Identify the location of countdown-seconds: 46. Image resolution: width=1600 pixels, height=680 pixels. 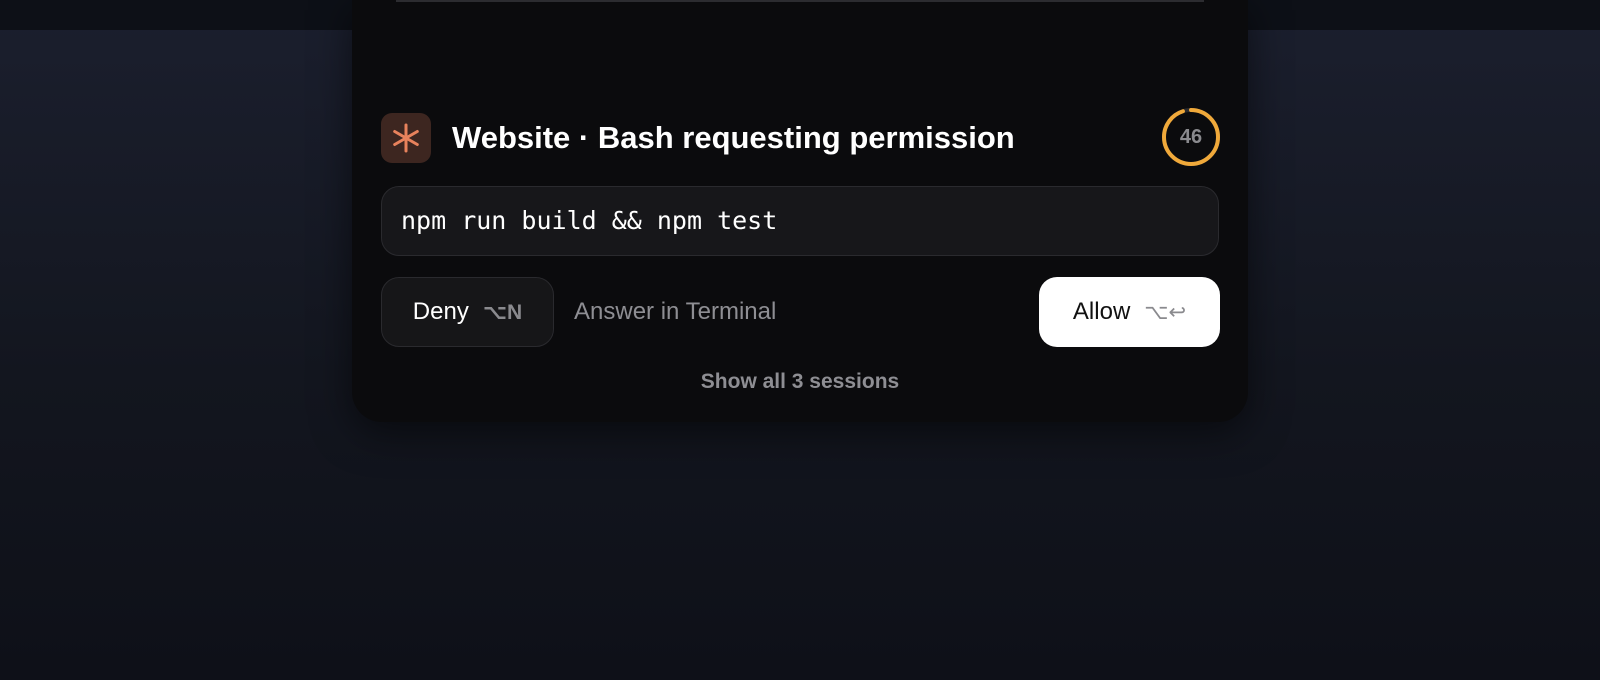
(1191, 137).